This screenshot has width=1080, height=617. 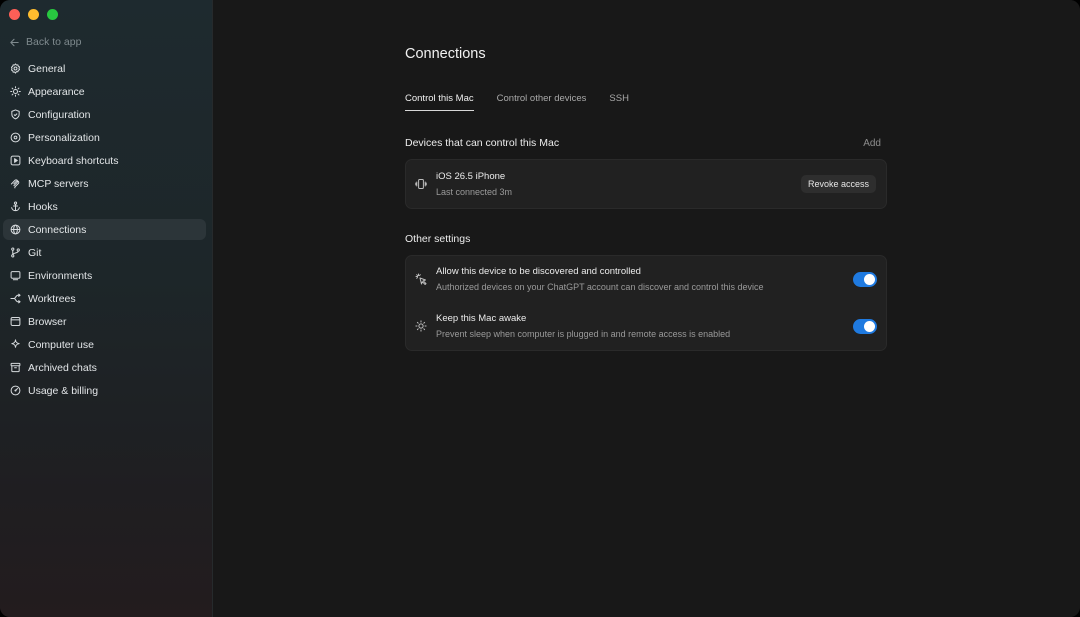 I want to click on cursor-click-icon, so click(x=421, y=279).